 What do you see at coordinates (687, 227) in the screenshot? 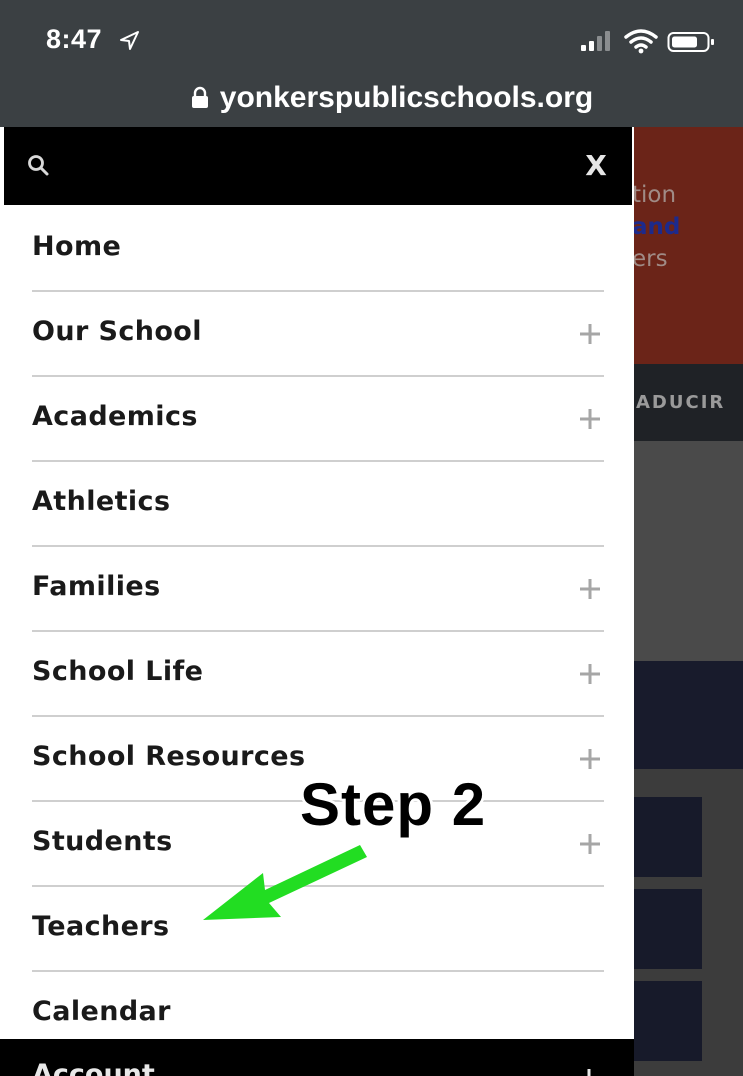
I see `background-banner-text: tion and ers` at bounding box center [687, 227].